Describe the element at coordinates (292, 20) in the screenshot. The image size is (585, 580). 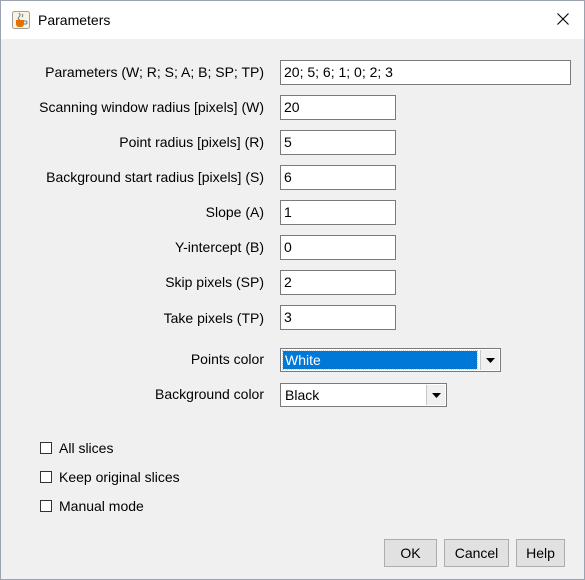
I see `title-bar: Parameters` at that location.